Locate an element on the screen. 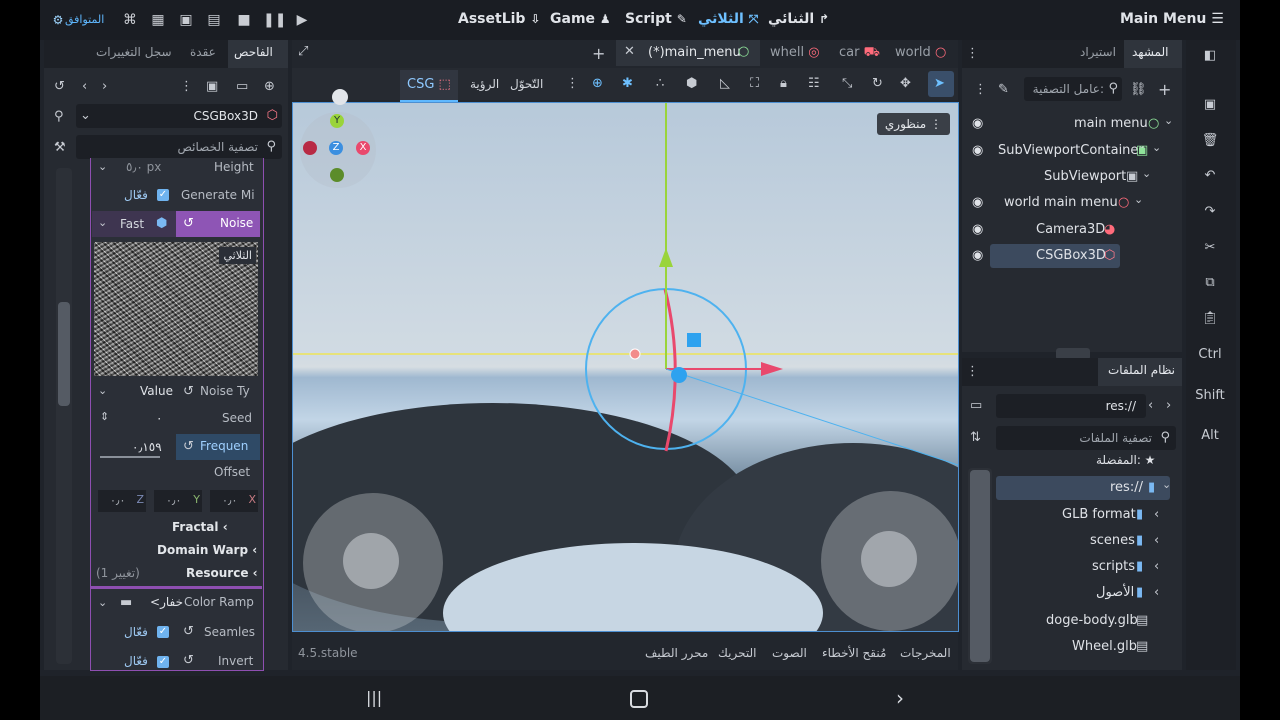  stop-icon: ■ is located at coordinates (244, 20).